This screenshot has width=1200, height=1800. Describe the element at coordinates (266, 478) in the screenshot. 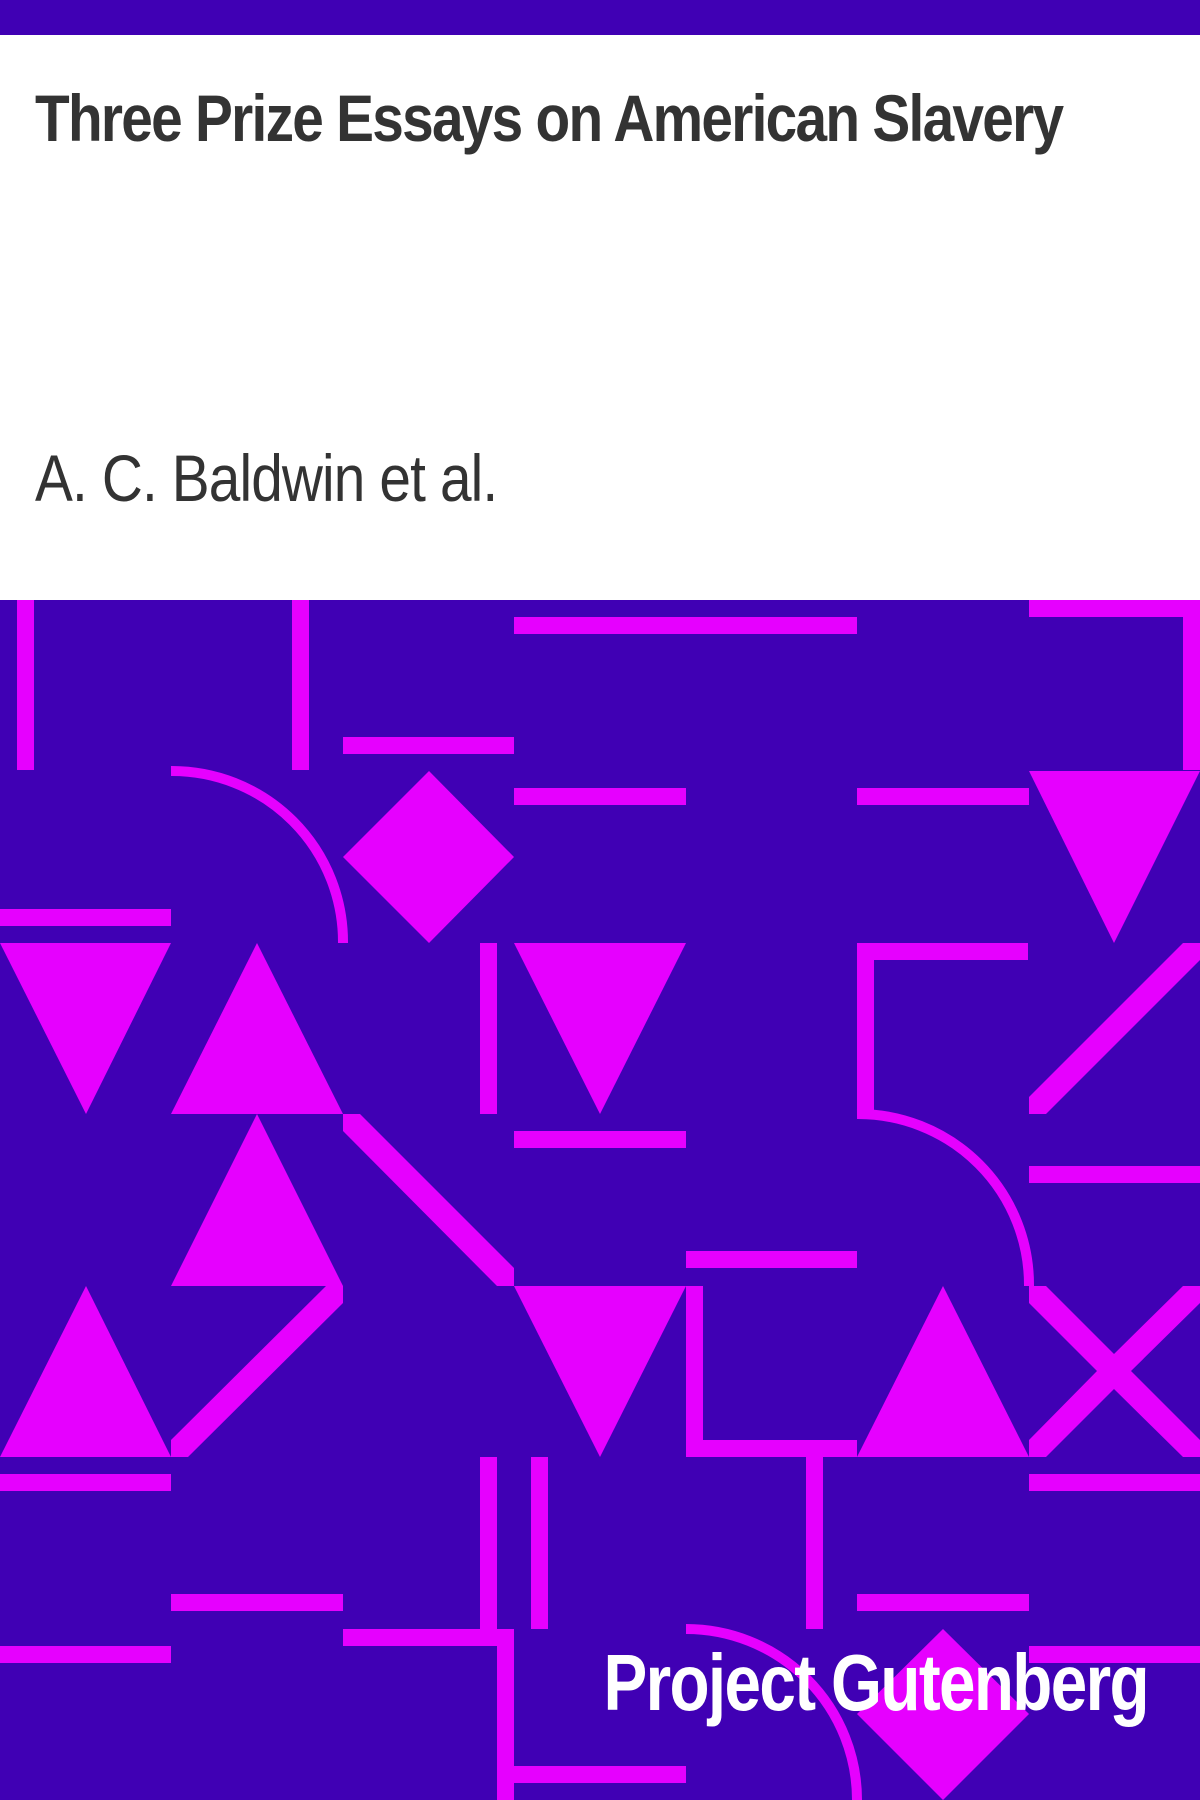

I see `book-author: A. C. Baldwin et al.` at that location.